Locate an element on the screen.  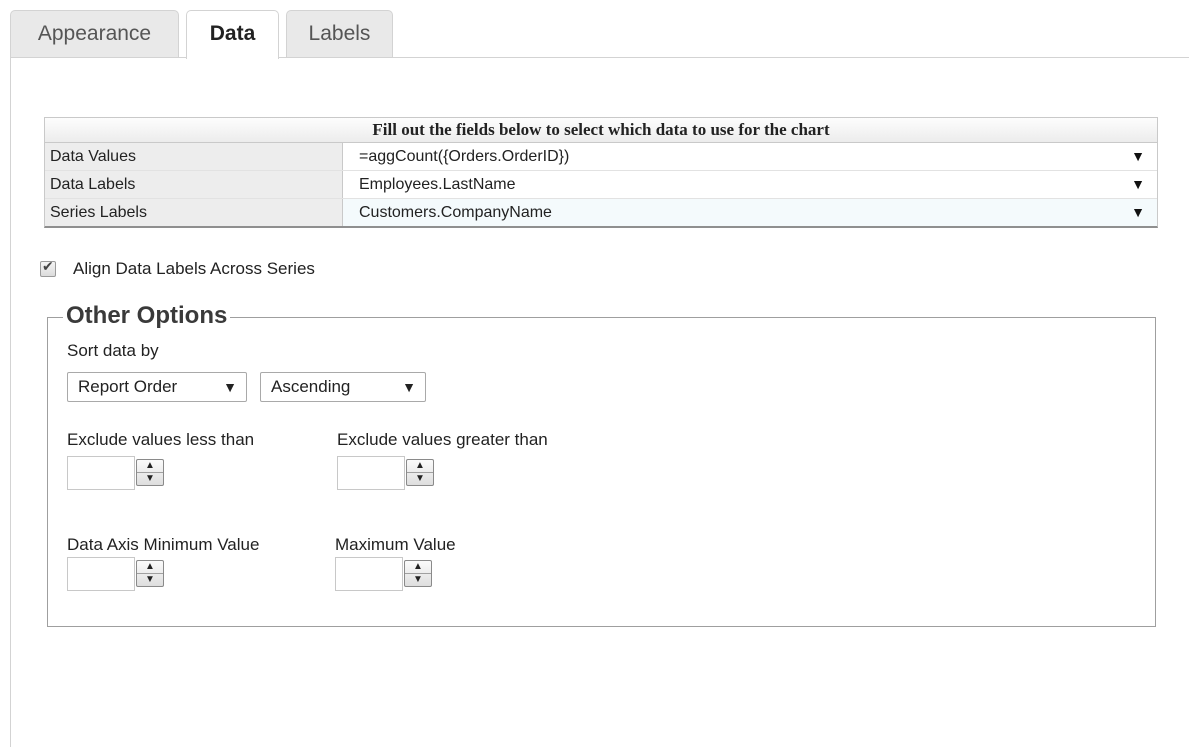
sort-field-select: Report Order ▼ is located at coordinates (157, 387).